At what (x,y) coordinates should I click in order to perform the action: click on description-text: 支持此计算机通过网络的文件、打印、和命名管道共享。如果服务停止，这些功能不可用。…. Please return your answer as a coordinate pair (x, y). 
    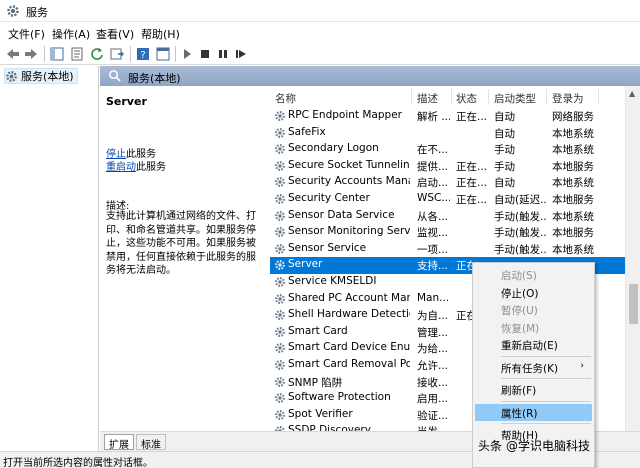
    Looking at the image, I should click on (181, 243).